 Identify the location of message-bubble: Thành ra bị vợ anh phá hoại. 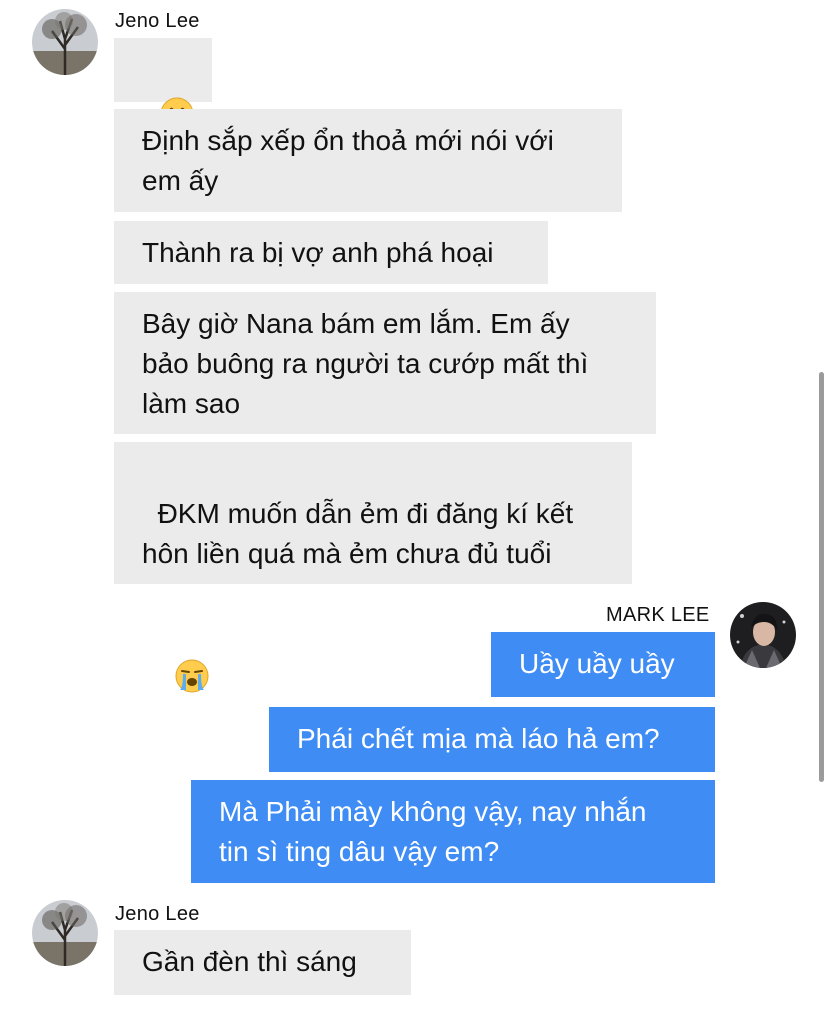
(331, 252).